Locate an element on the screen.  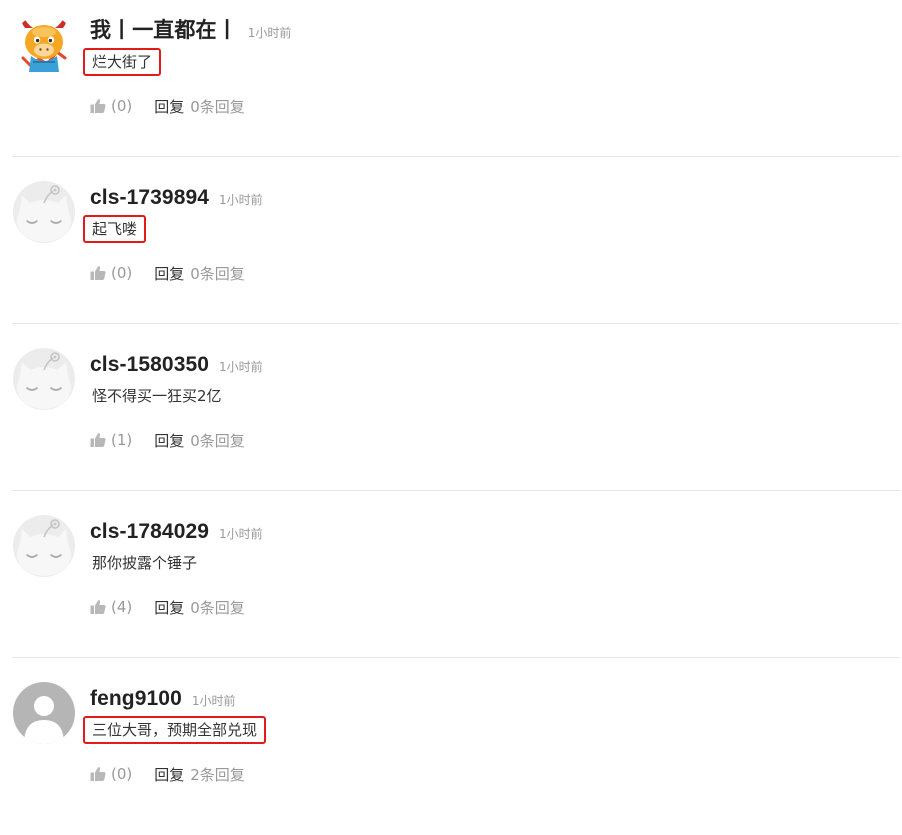
comment-header: feng9100 1小时前 is located at coordinates (163, 698).